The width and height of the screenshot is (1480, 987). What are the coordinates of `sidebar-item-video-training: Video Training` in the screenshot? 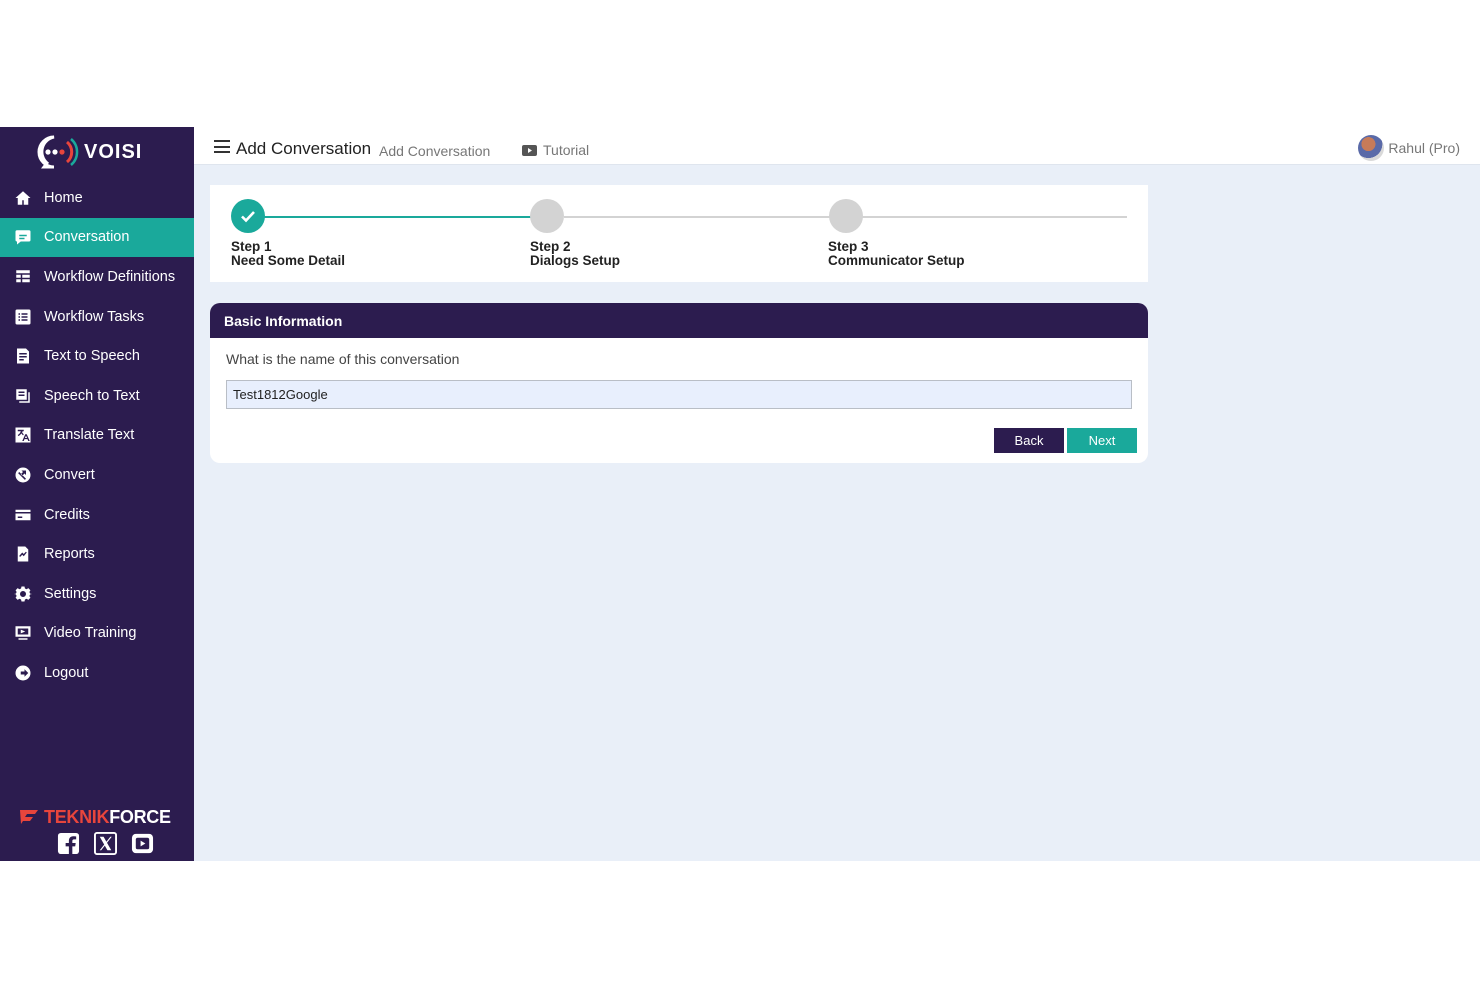 It's located at (97, 634).